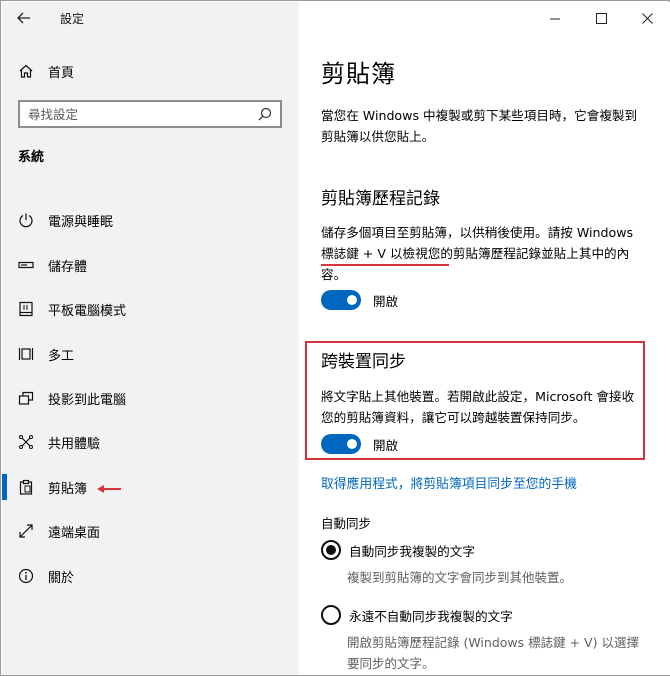 This screenshot has width=670, height=676. Describe the element at coordinates (341, 300) in the screenshot. I see `history-toggle` at that location.